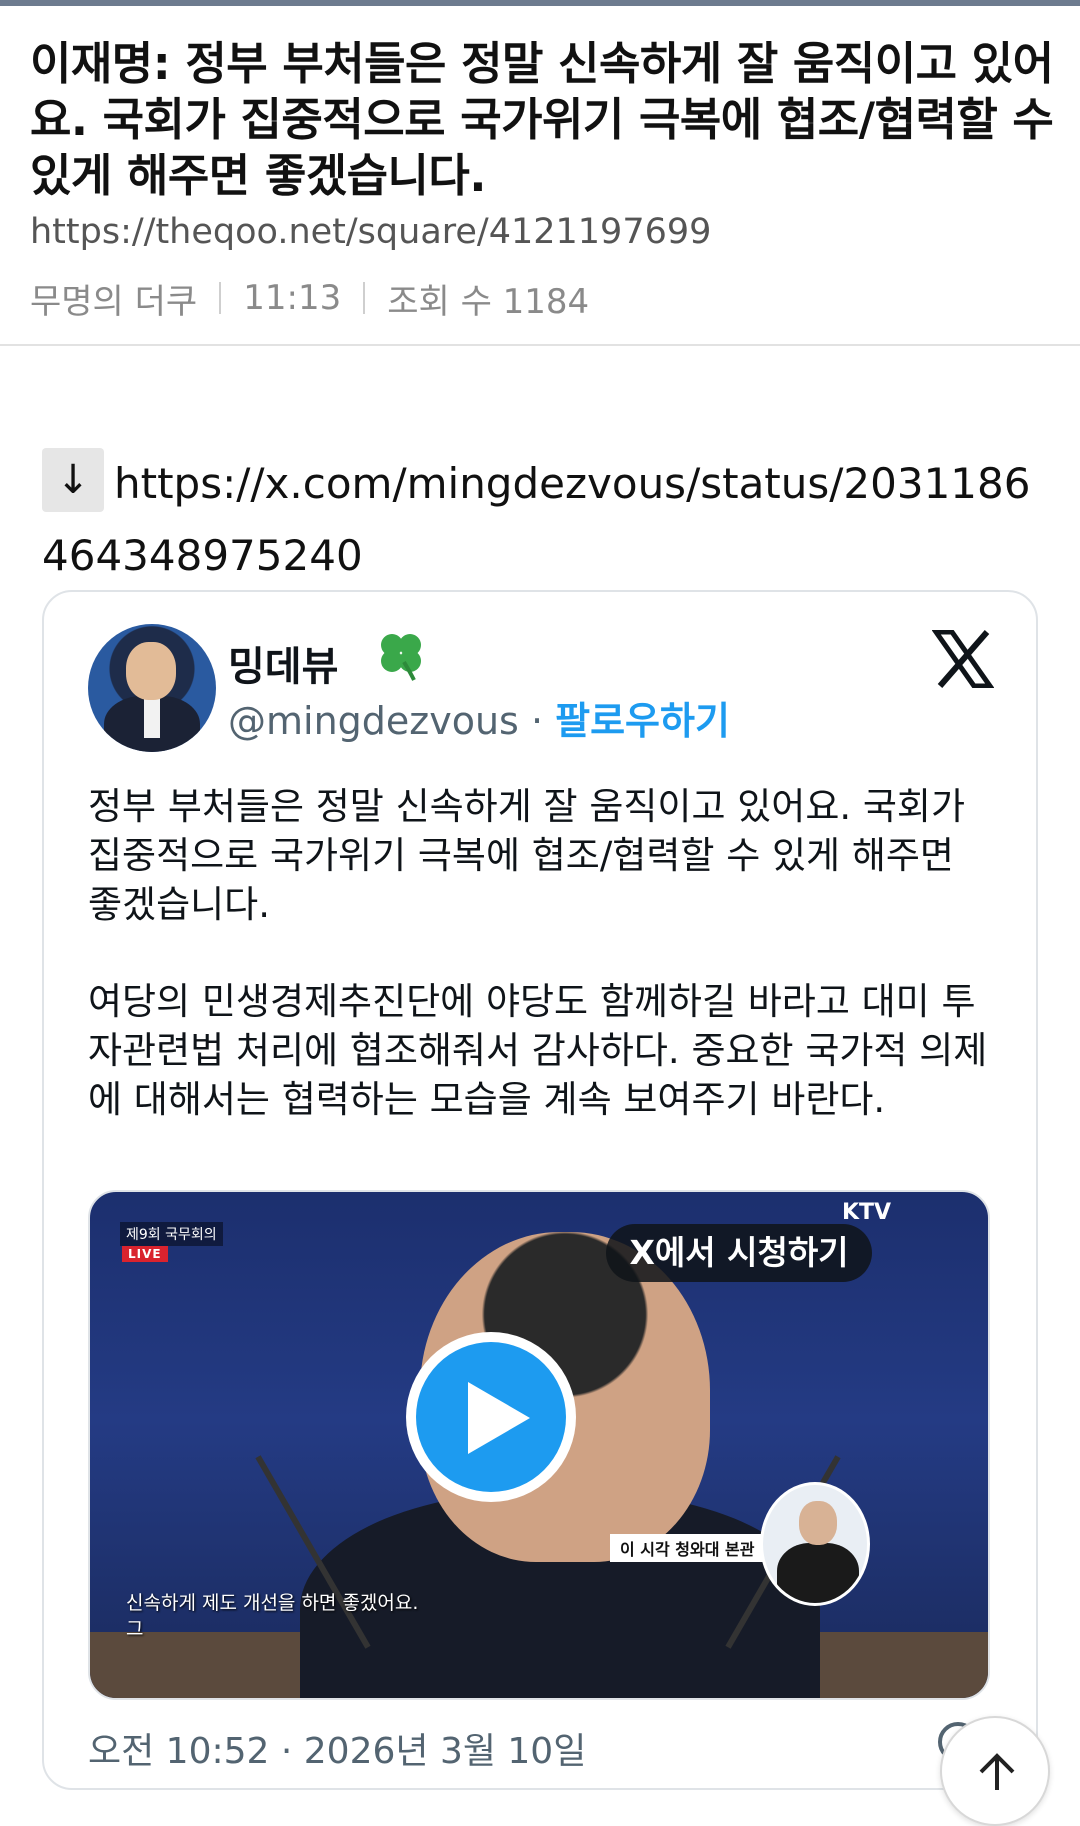 This screenshot has width=1080, height=1826. Describe the element at coordinates (135, 1629) in the screenshot. I see `caption-line: 그` at that location.